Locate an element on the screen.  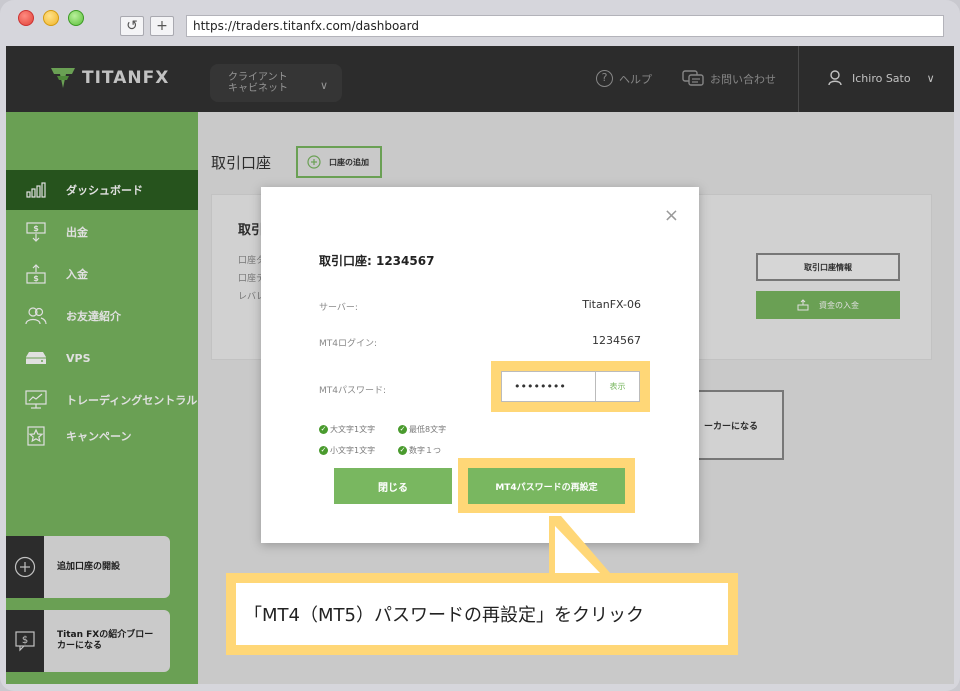
login-value: 1234567 is located at coordinates (616, 340).